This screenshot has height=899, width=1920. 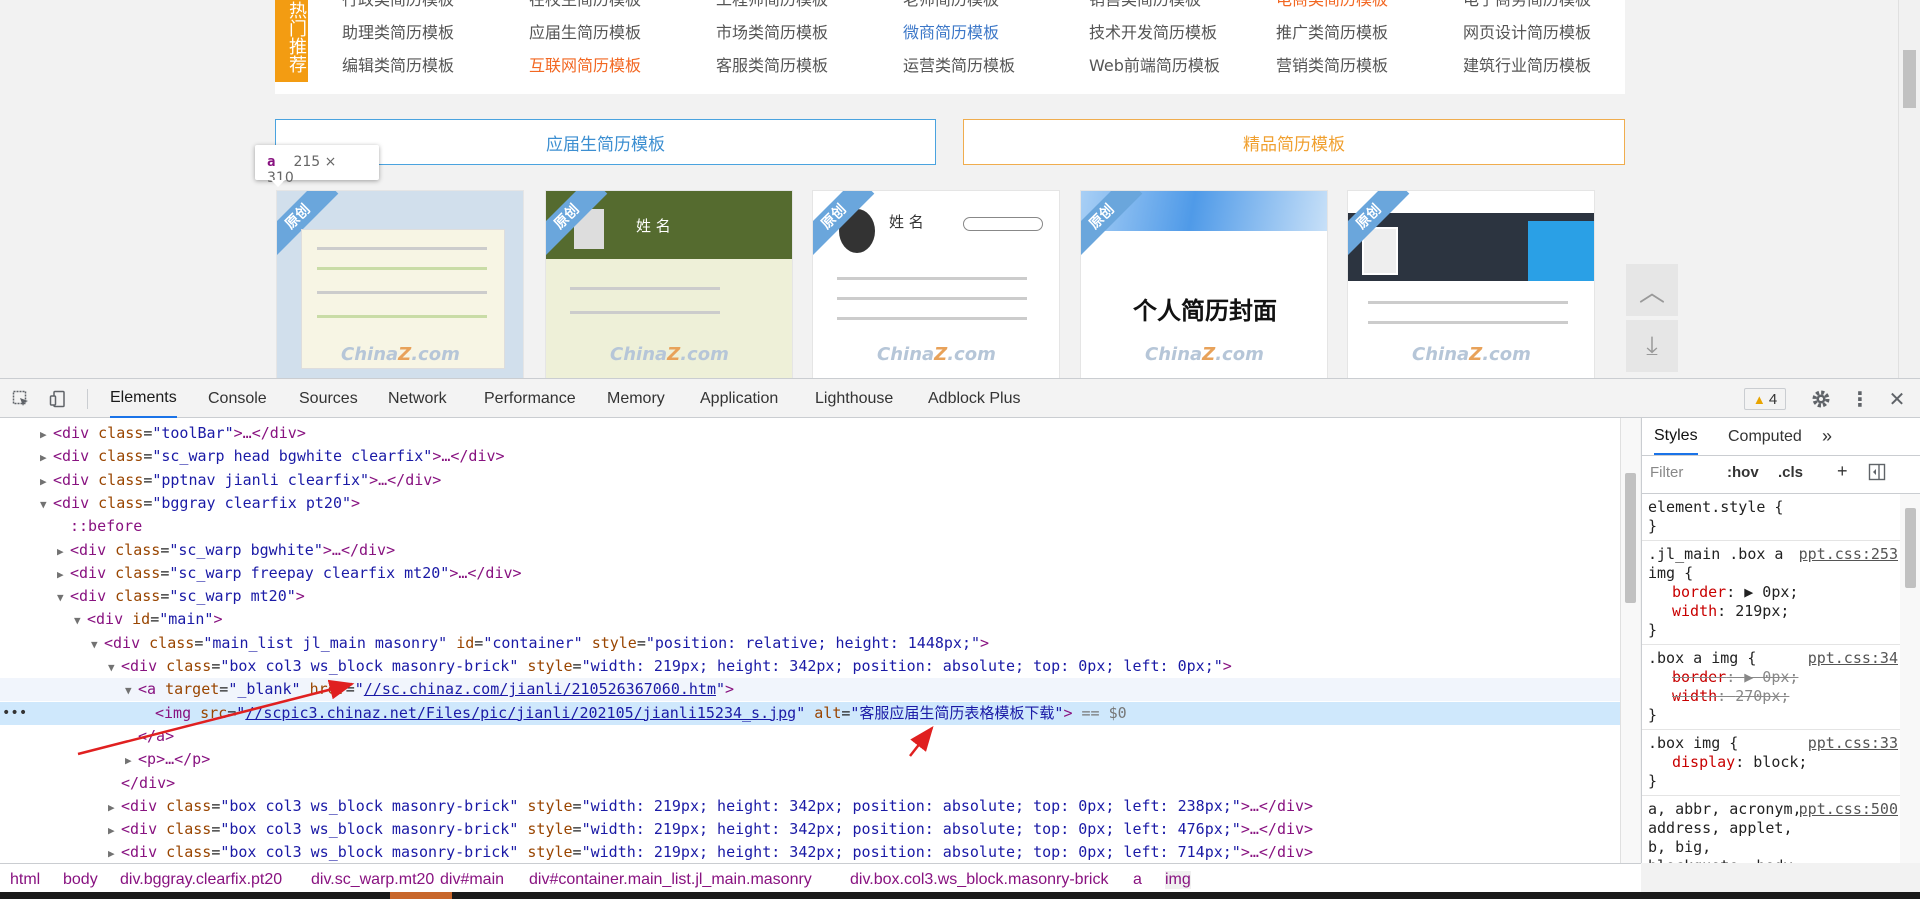 What do you see at coordinates (58, 399) in the screenshot?
I see `device-toolbar-icon` at bounding box center [58, 399].